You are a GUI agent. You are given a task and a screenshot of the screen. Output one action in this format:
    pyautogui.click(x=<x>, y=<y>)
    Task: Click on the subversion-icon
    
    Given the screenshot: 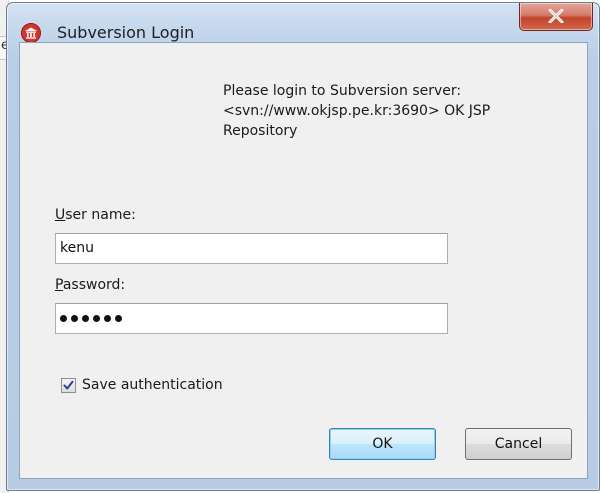 What is the action you would take?
    pyautogui.click(x=31, y=33)
    